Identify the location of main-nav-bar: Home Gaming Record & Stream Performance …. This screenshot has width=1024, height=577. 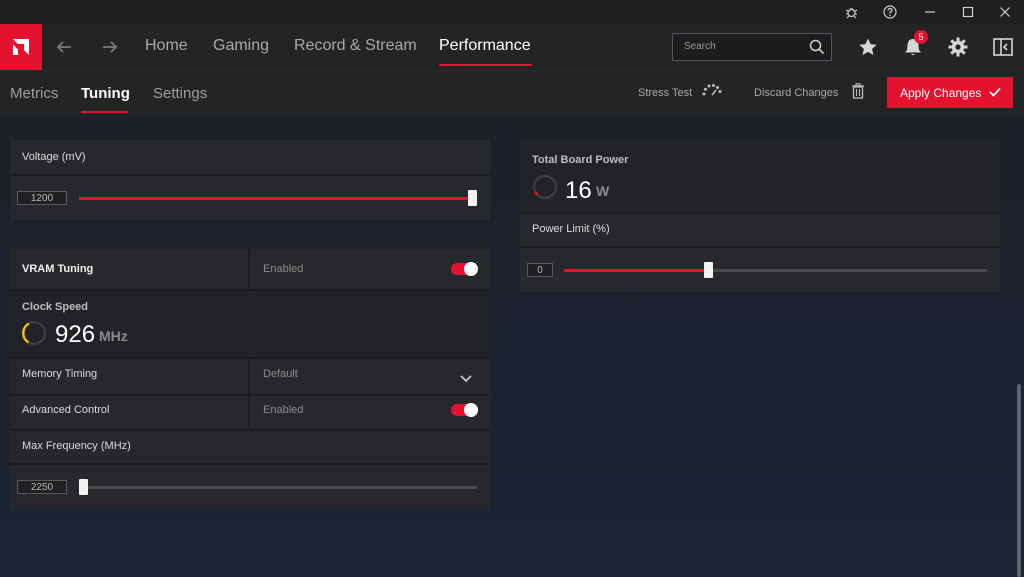
(512, 47).